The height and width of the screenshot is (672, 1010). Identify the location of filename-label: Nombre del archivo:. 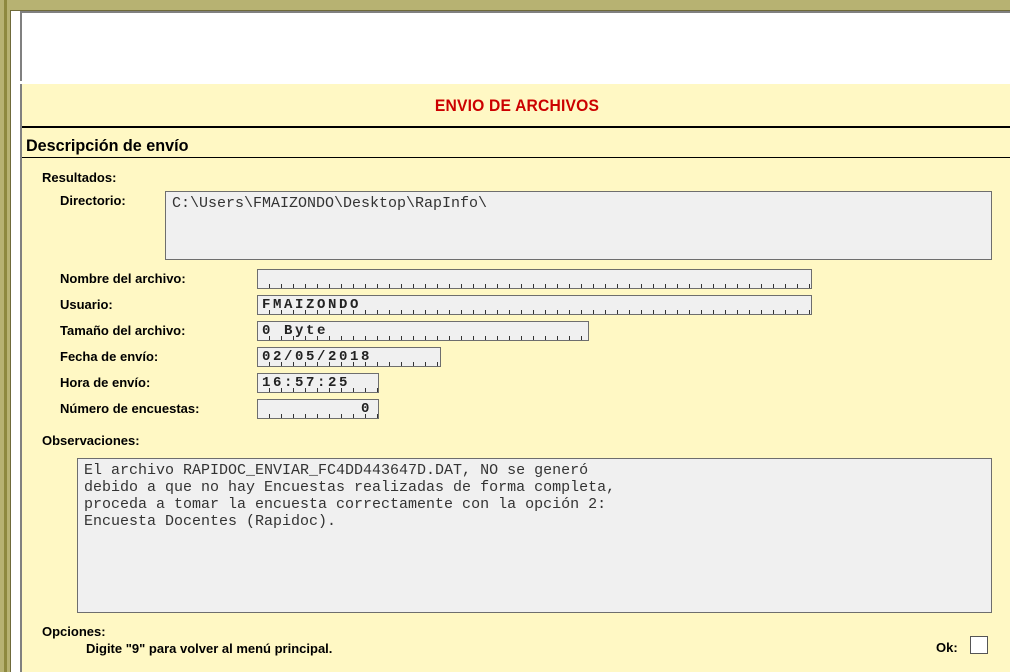
(123, 278).